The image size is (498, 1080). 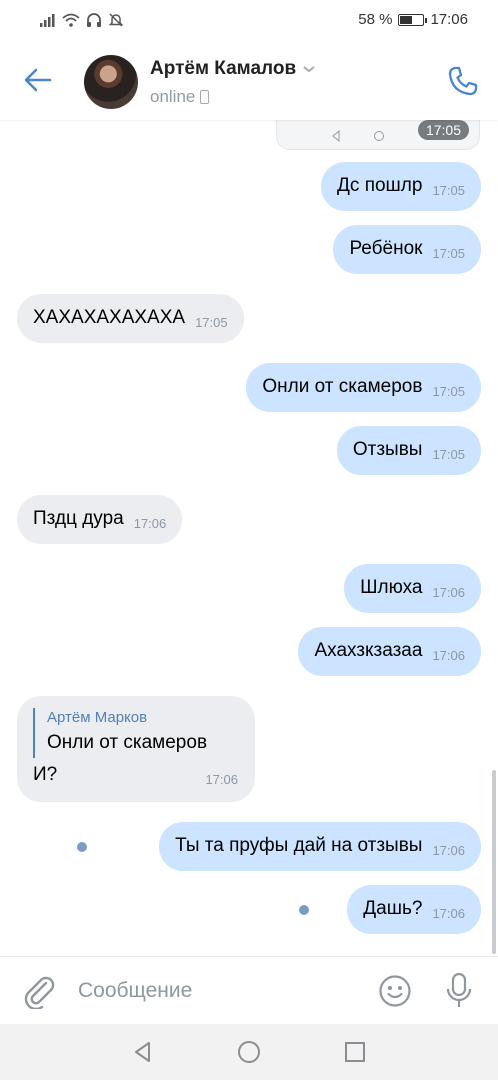 I want to click on partial-message-bubble: 17:05, so click(x=378, y=135).